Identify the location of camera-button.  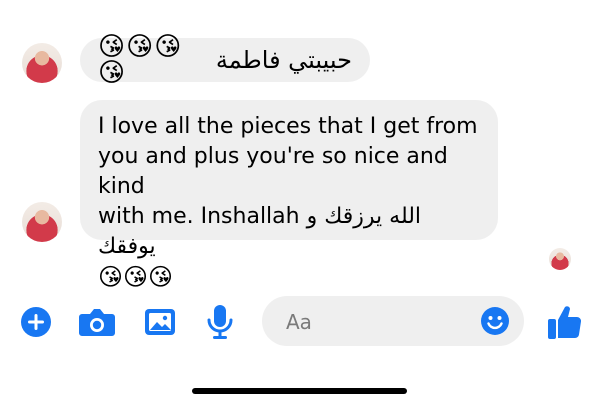
(97, 322).